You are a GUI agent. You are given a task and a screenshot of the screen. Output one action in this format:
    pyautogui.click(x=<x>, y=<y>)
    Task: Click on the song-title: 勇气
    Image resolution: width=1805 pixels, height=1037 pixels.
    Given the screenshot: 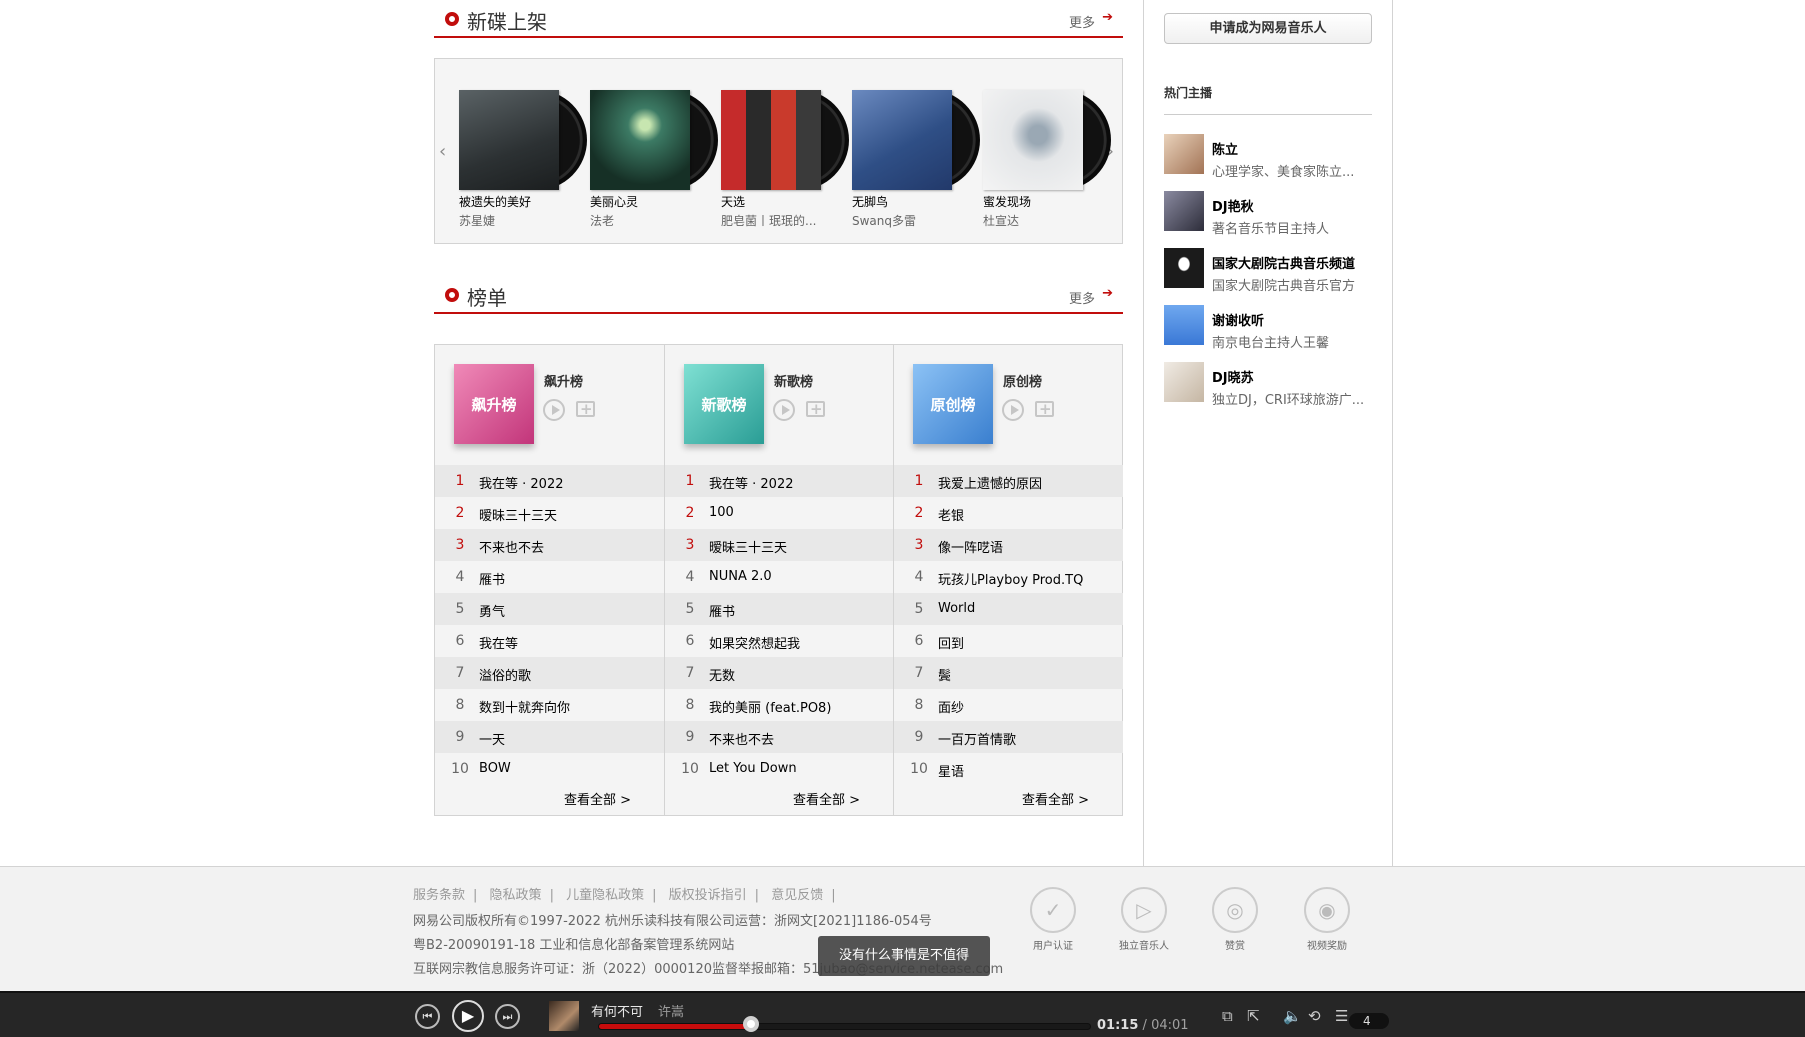 What is the action you would take?
    pyautogui.click(x=492, y=610)
    